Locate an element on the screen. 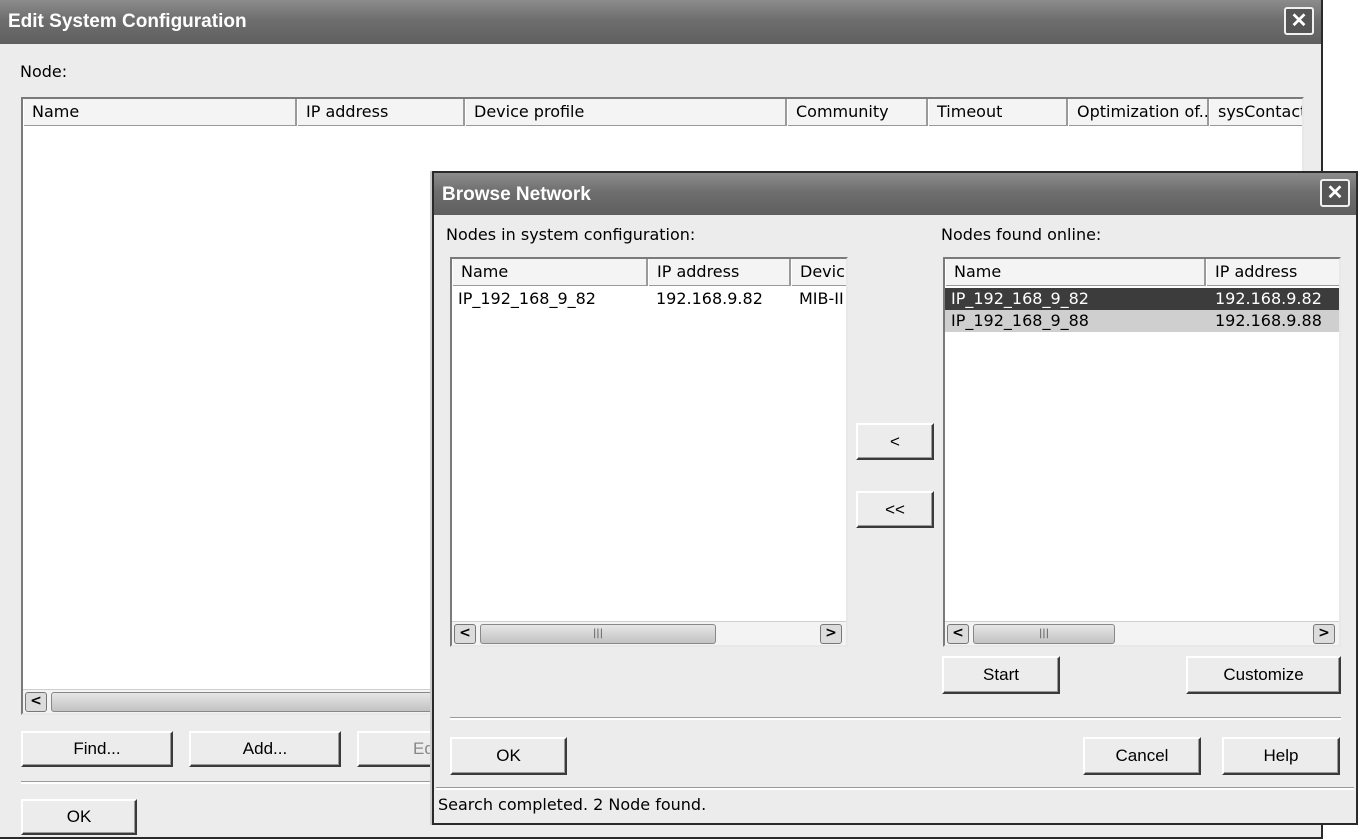  config-list-header: Name IP address Devic is located at coordinates (649, 272).